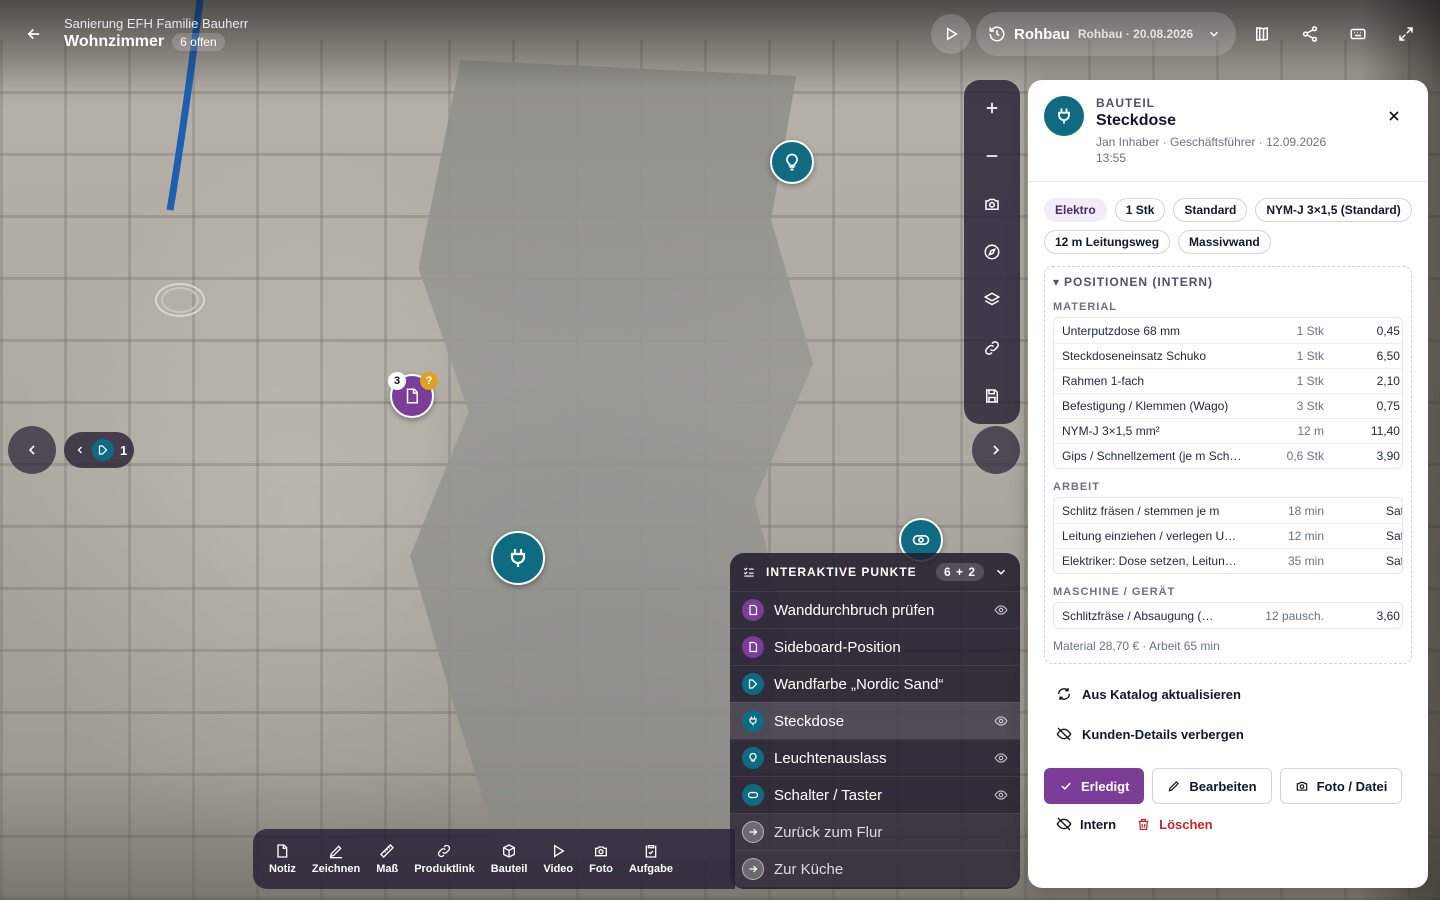  I want to click on point-label: Wandfarbe „Nordic Sand“, so click(859, 684).